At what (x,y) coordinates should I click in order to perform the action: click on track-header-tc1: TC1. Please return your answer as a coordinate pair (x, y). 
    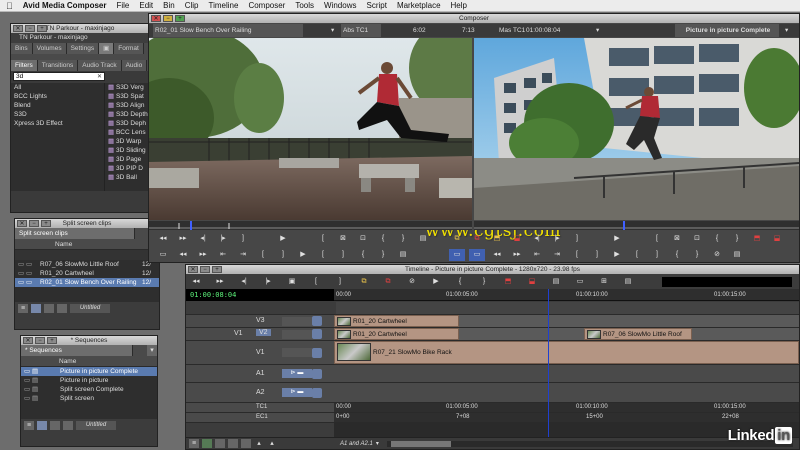
    Looking at the image, I should click on (261, 408).